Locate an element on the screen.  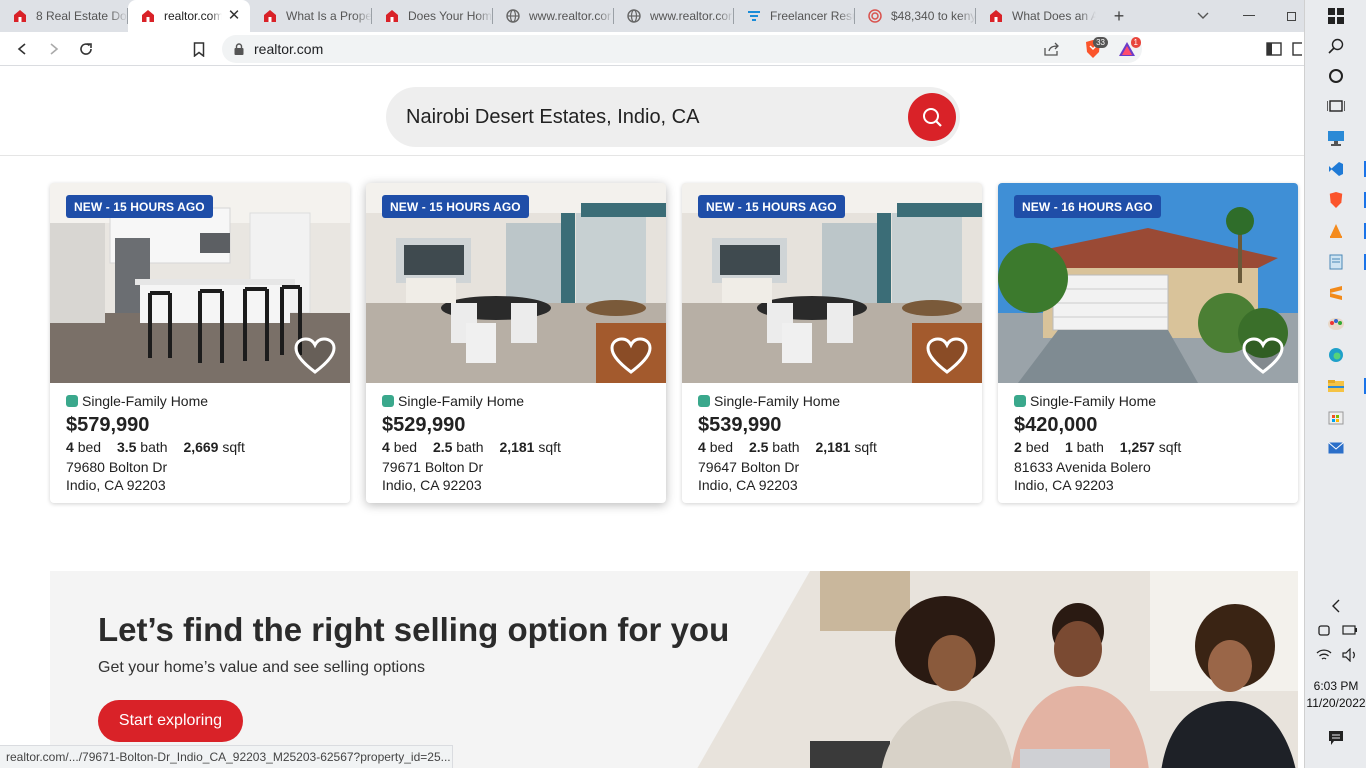
tab-2-active: realtor.com ✕ is located at coordinates (189, 16).